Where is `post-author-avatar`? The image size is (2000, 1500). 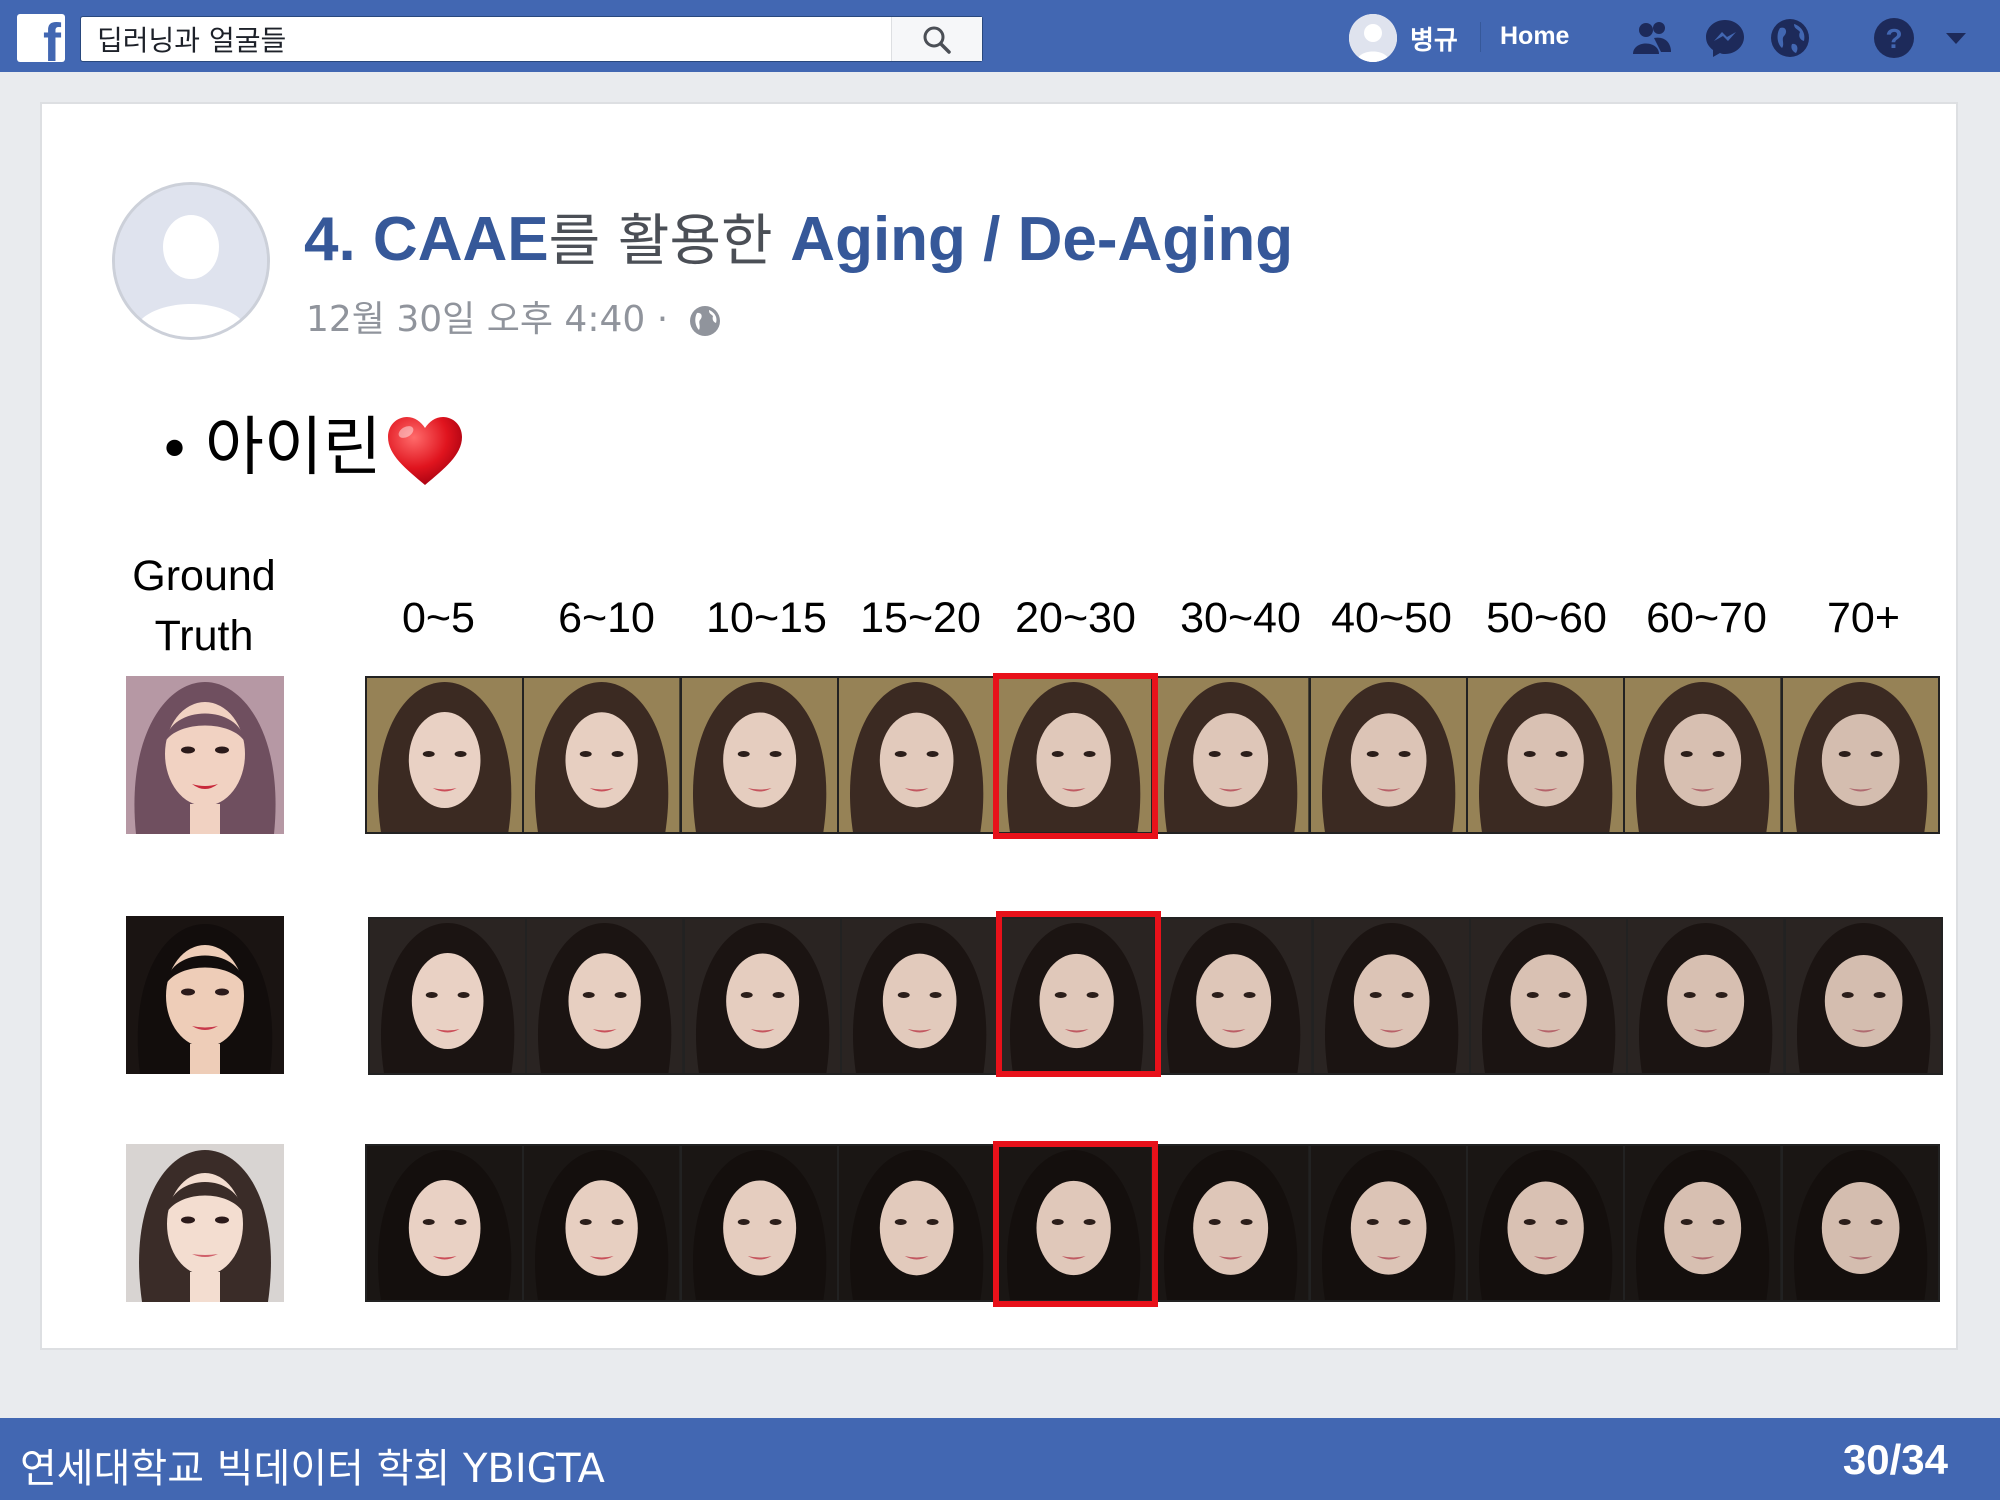 post-author-avatar is located at coordinates (191, 261).